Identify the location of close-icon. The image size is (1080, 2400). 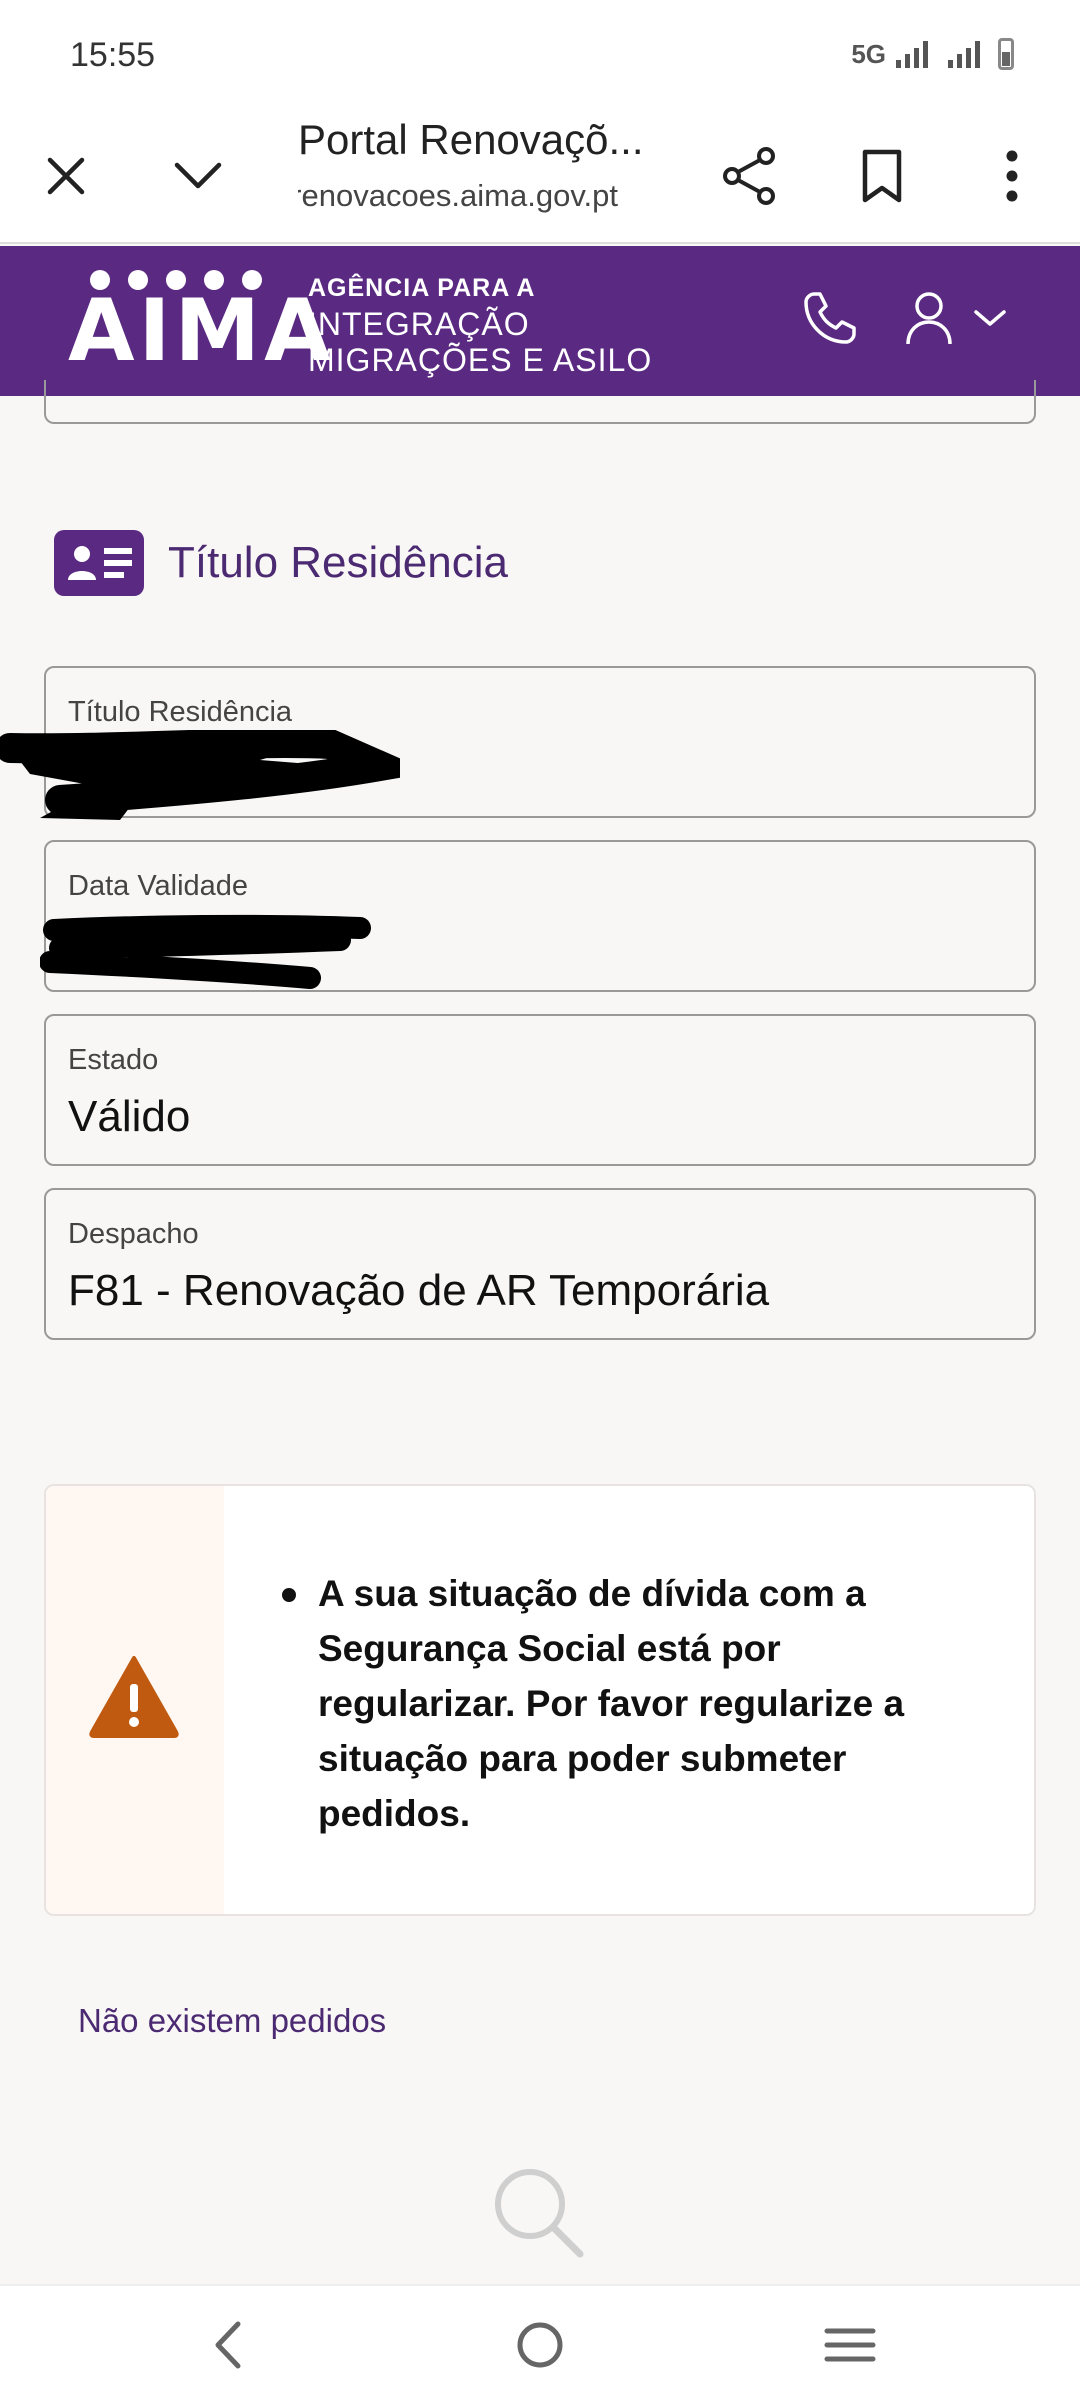
(66, 176).